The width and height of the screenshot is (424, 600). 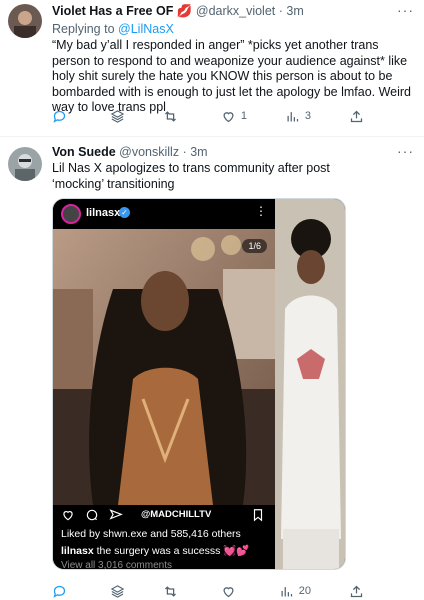 I want to click on display-name: Von Suede, so click(x=84, y=152).